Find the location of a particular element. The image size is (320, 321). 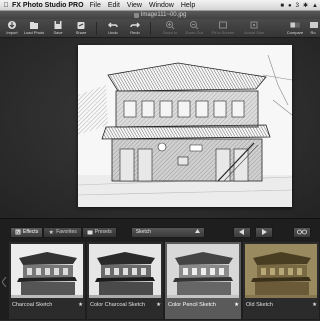

effect-thumbnail: Old Sketch ★ is located at coordinates (281, 280).